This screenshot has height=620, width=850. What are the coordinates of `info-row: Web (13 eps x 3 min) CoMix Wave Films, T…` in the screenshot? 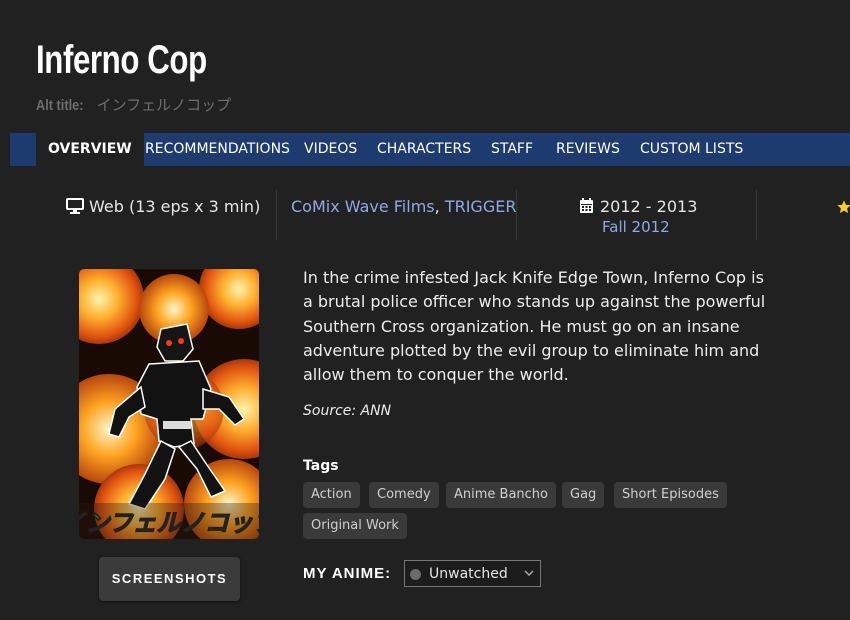 It's located at (425, 215).